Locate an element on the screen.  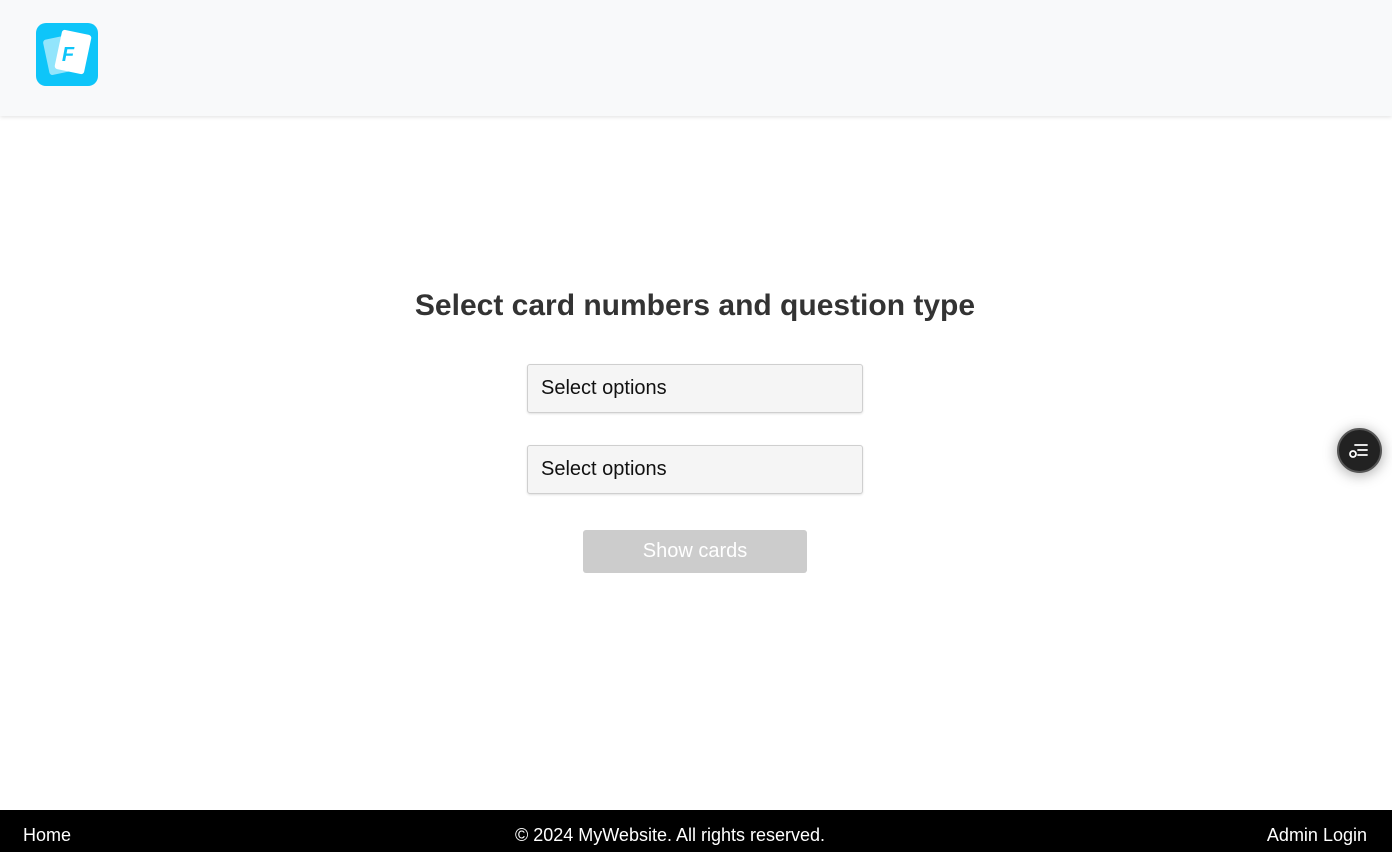
filter-list-icon is located at coordinates (1358, 451).